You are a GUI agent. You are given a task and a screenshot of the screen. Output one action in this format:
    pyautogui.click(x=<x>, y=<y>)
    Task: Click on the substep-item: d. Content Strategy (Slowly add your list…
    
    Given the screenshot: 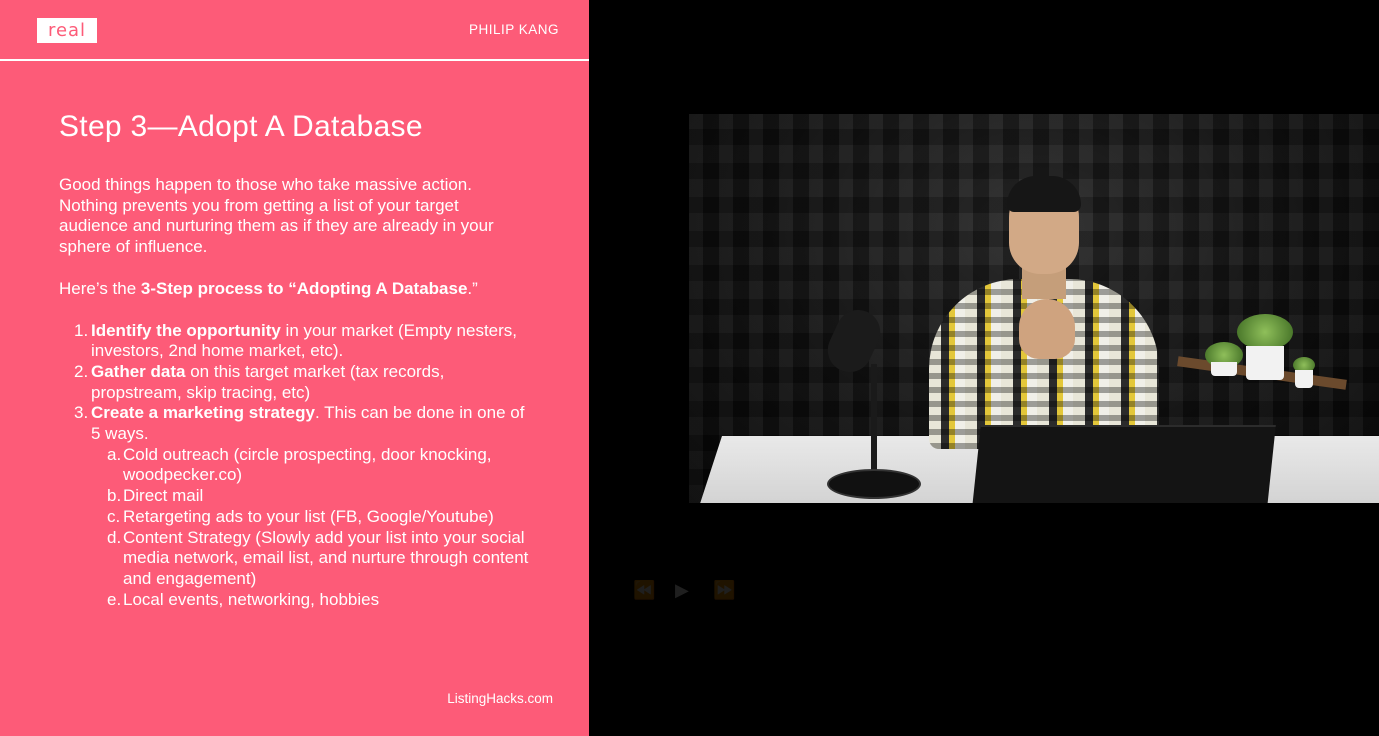 What is the action you would take?
    pyautogui.click(x=310, y=559)
    